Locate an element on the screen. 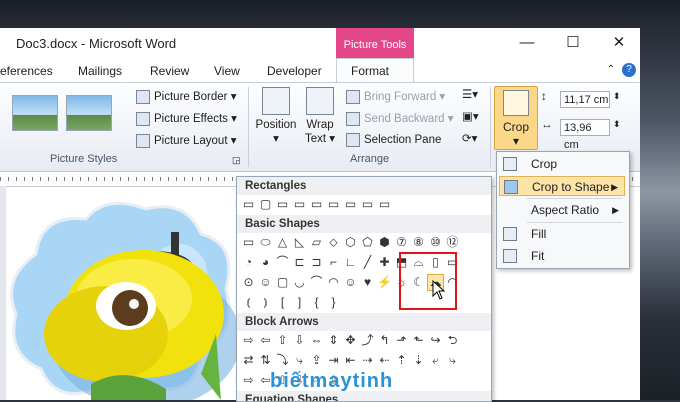 The height and width of the screenshot is (402, 680). up-arrow-callout-shape: ⇪ is located at coordinates (316, 360).